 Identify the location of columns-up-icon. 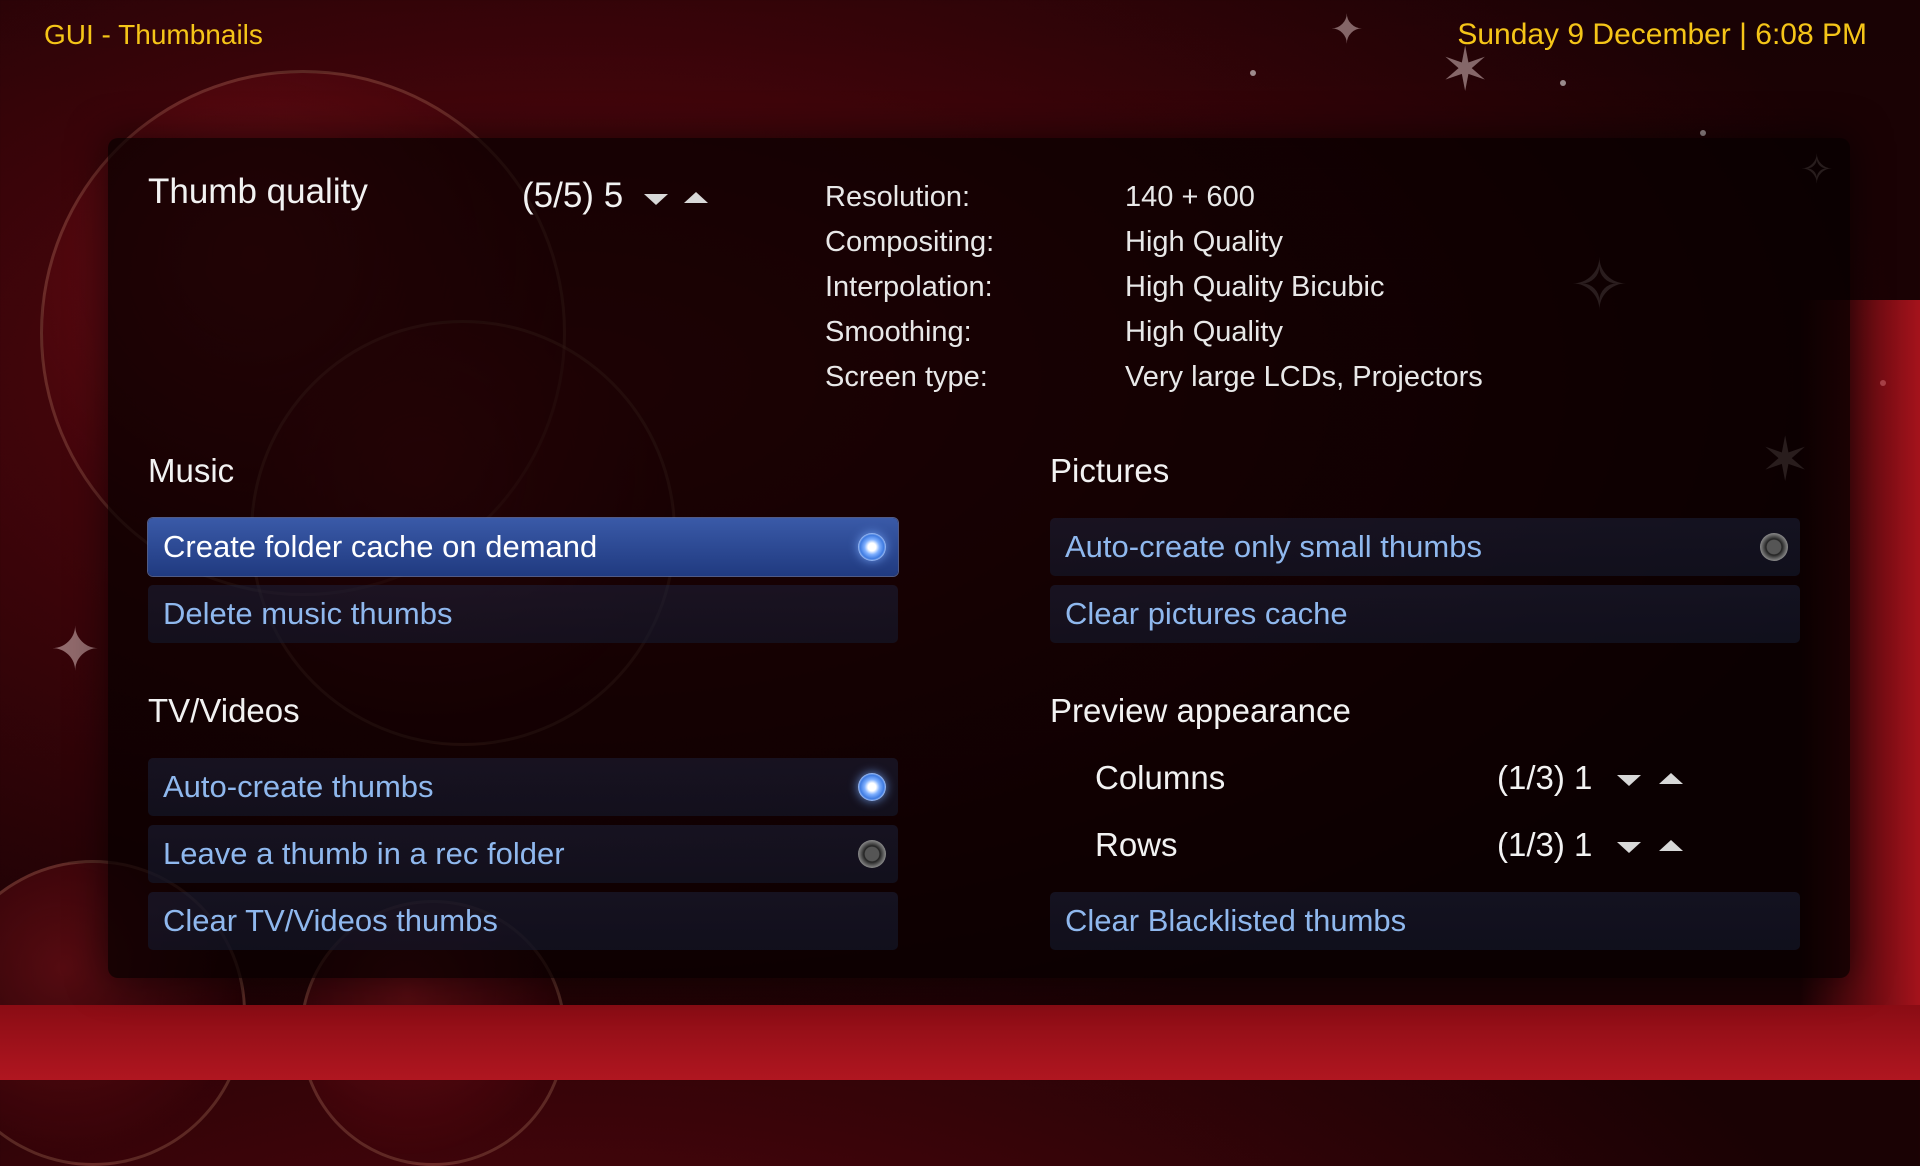
(1671, 778).